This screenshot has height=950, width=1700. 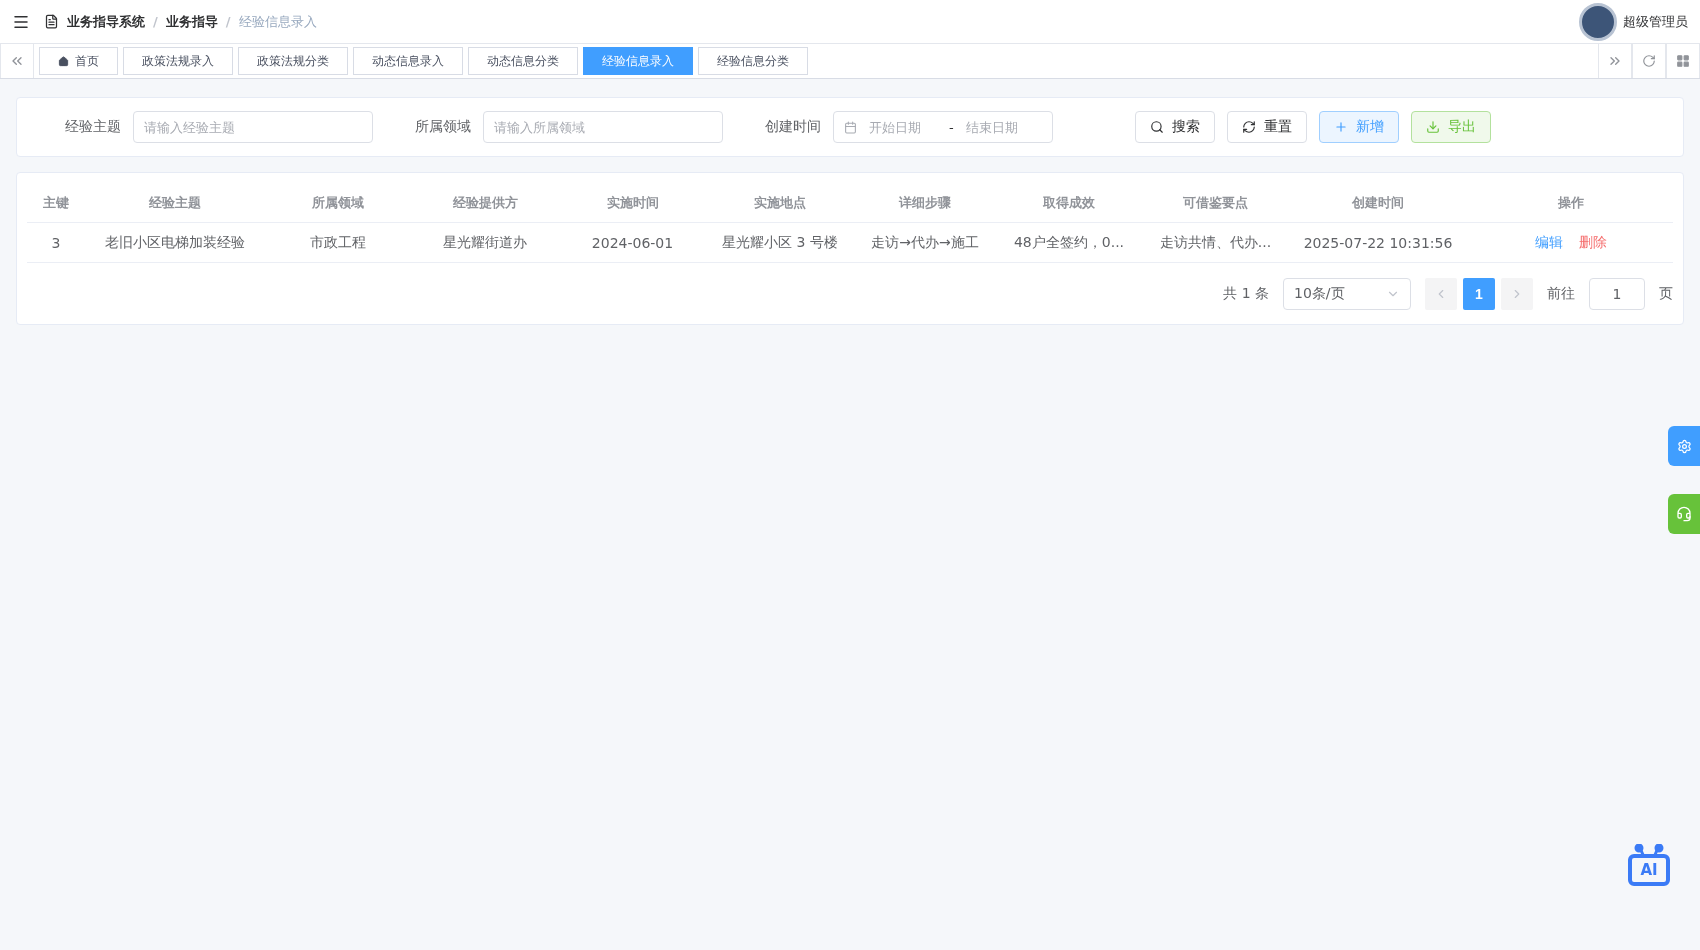 What do you see at coordinates (632, 203) in the screenshot?
I see `column-header: 实施时间` at bounding box center [632, 203].